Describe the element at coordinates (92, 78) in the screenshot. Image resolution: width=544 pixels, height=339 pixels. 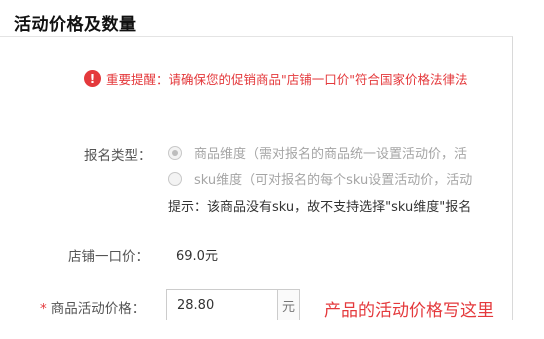
I see `exclamation-circle-icon: !` at that location.